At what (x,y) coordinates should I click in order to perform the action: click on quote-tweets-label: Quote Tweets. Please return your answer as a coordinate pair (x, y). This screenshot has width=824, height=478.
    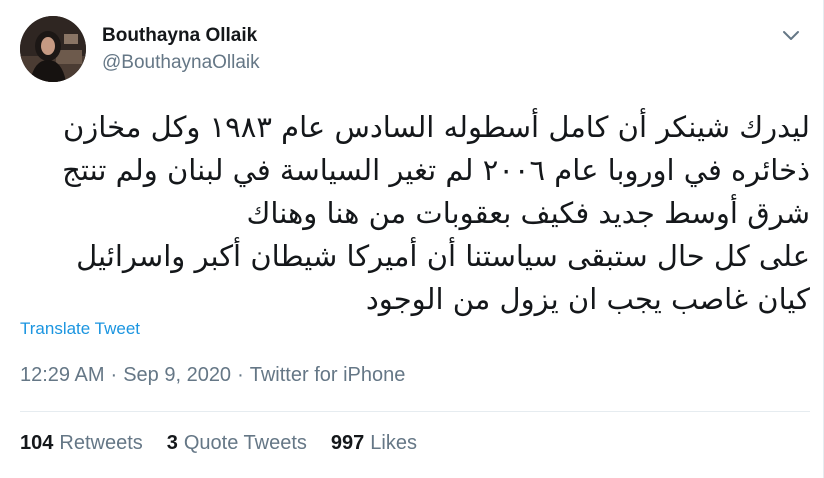
    Looking at the image, I should click on (245, 443).